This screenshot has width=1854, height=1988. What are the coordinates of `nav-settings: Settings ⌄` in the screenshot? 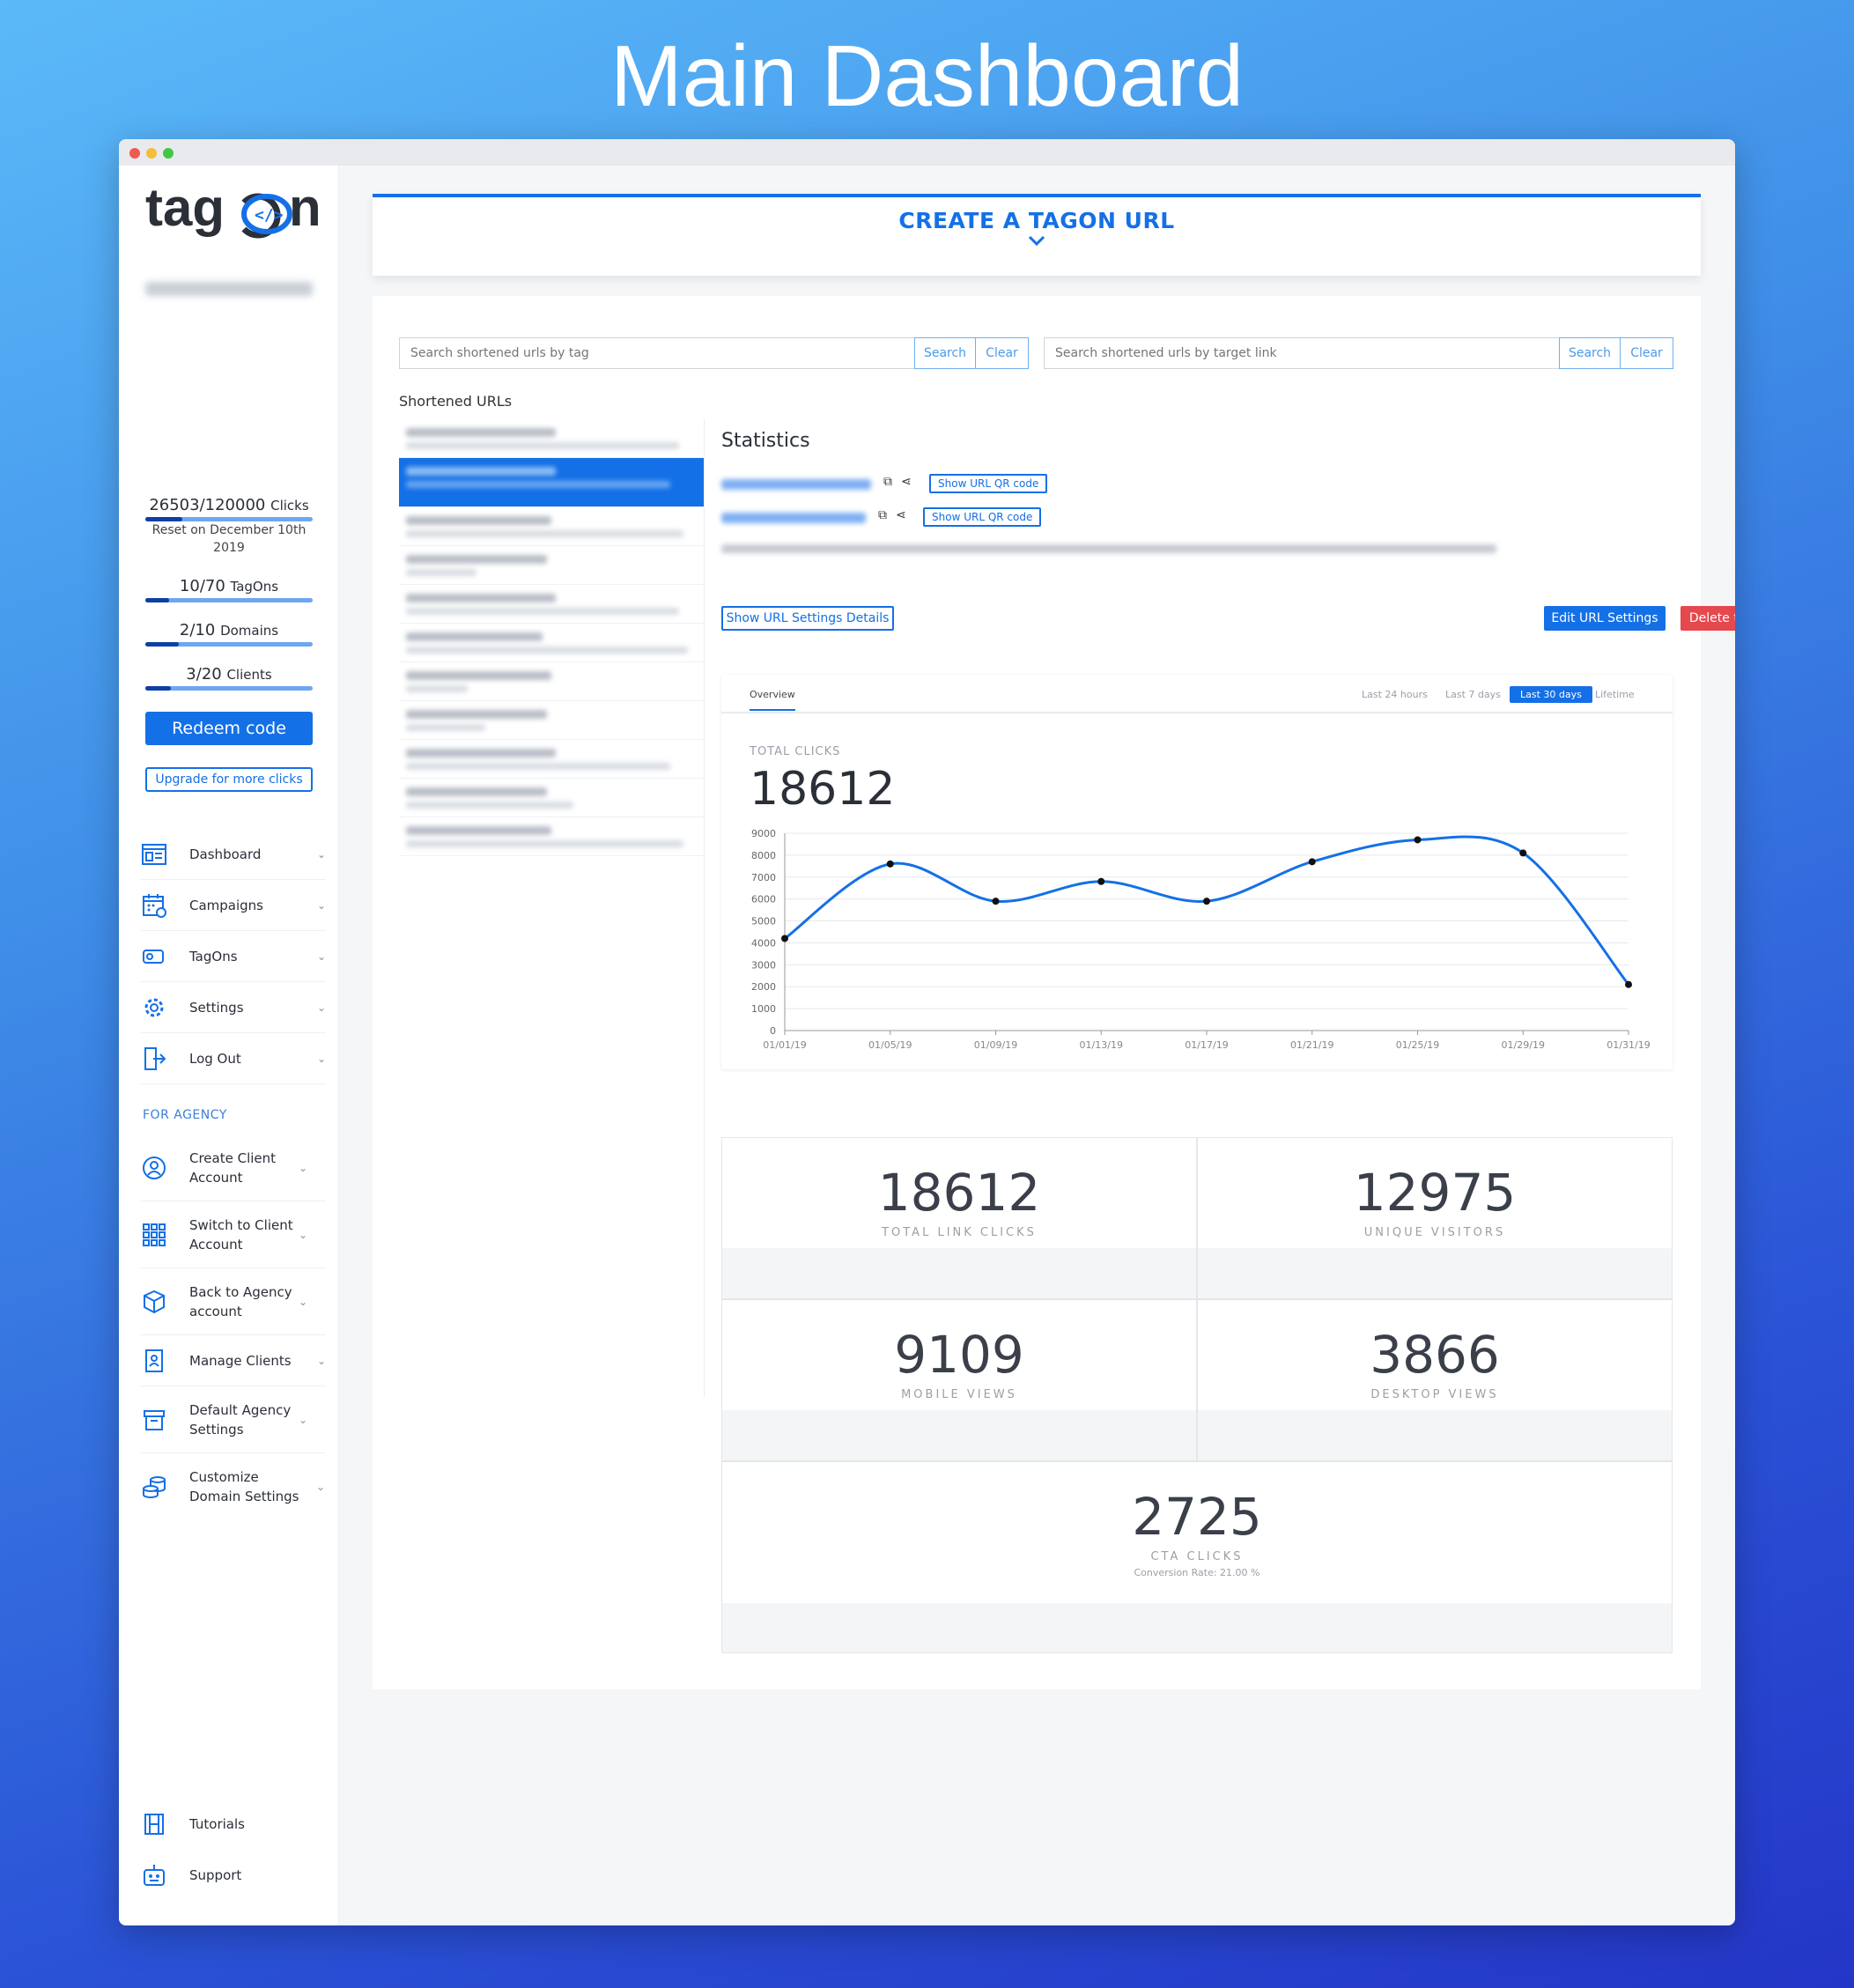 It's located at (234, 1007).